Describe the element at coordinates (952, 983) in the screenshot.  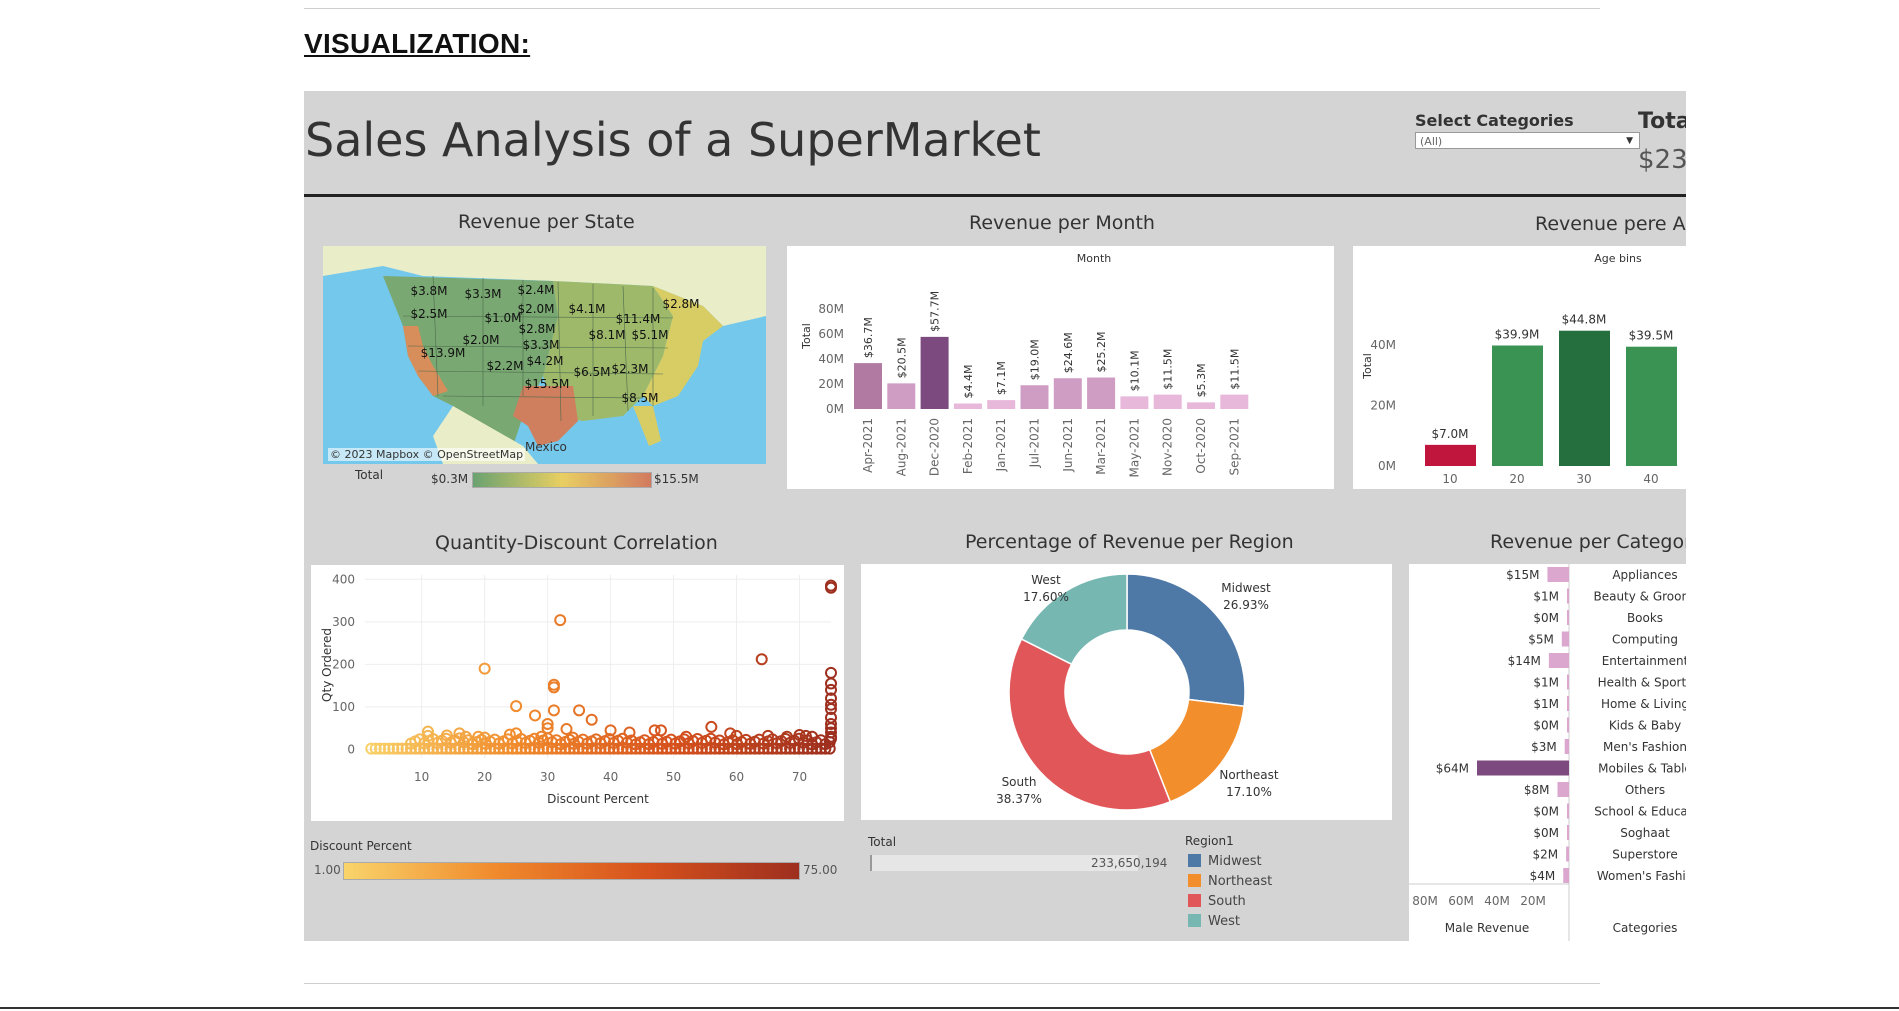
I see `bottom-rule` at that location.